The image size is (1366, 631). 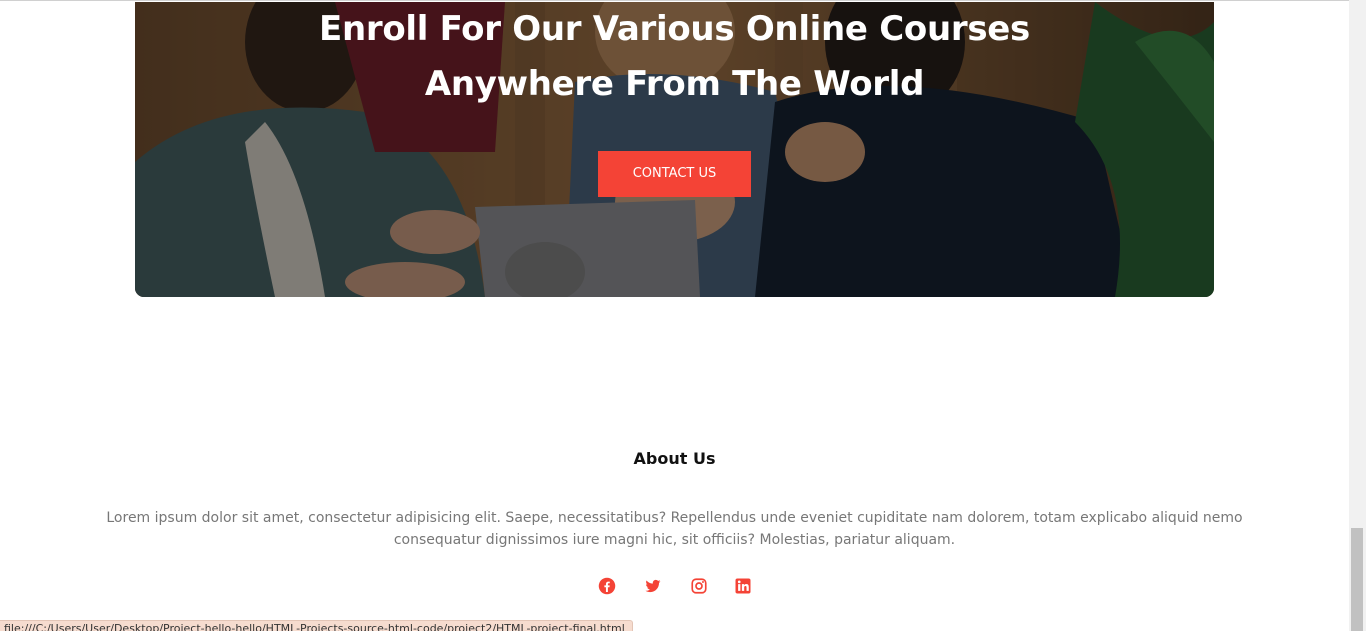 What do you see at coordinates (674, 29) in the screenshot?
I see `hero-title-line-1: Enroll For Our Various Online Courses` at bounding box center [674, 29].